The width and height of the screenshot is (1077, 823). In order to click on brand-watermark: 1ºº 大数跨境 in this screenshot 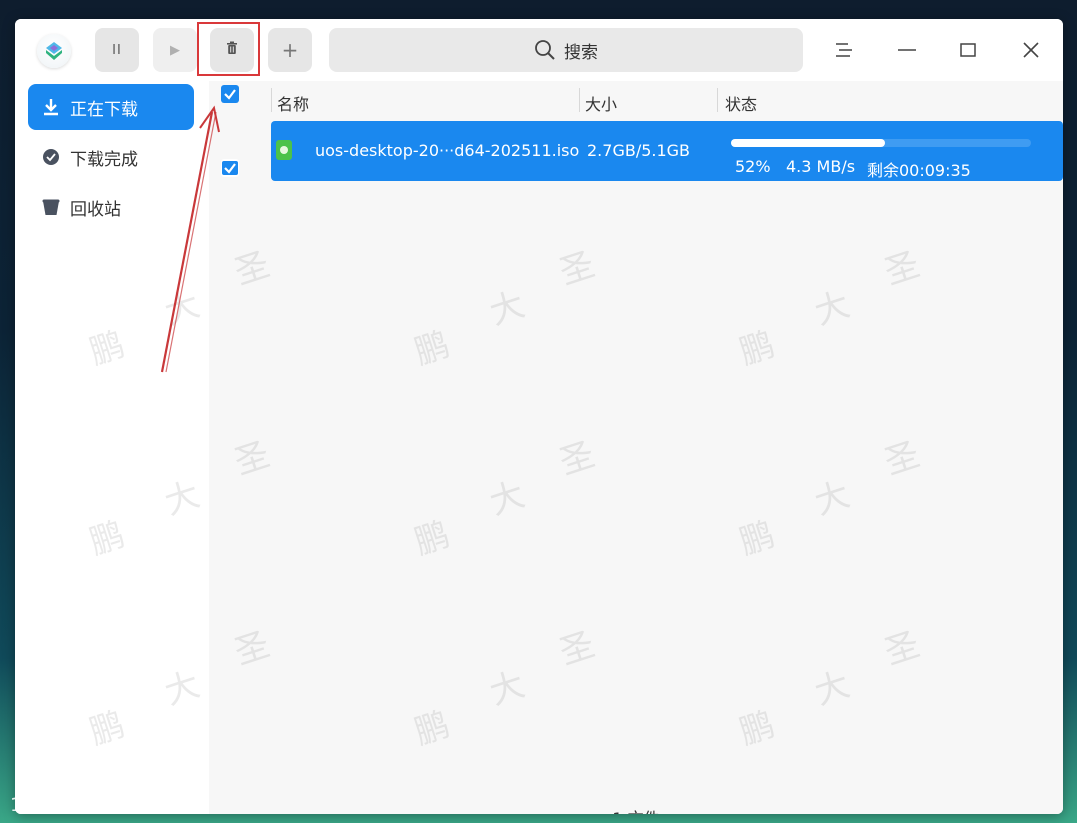, I will do `click(66, 805)`.